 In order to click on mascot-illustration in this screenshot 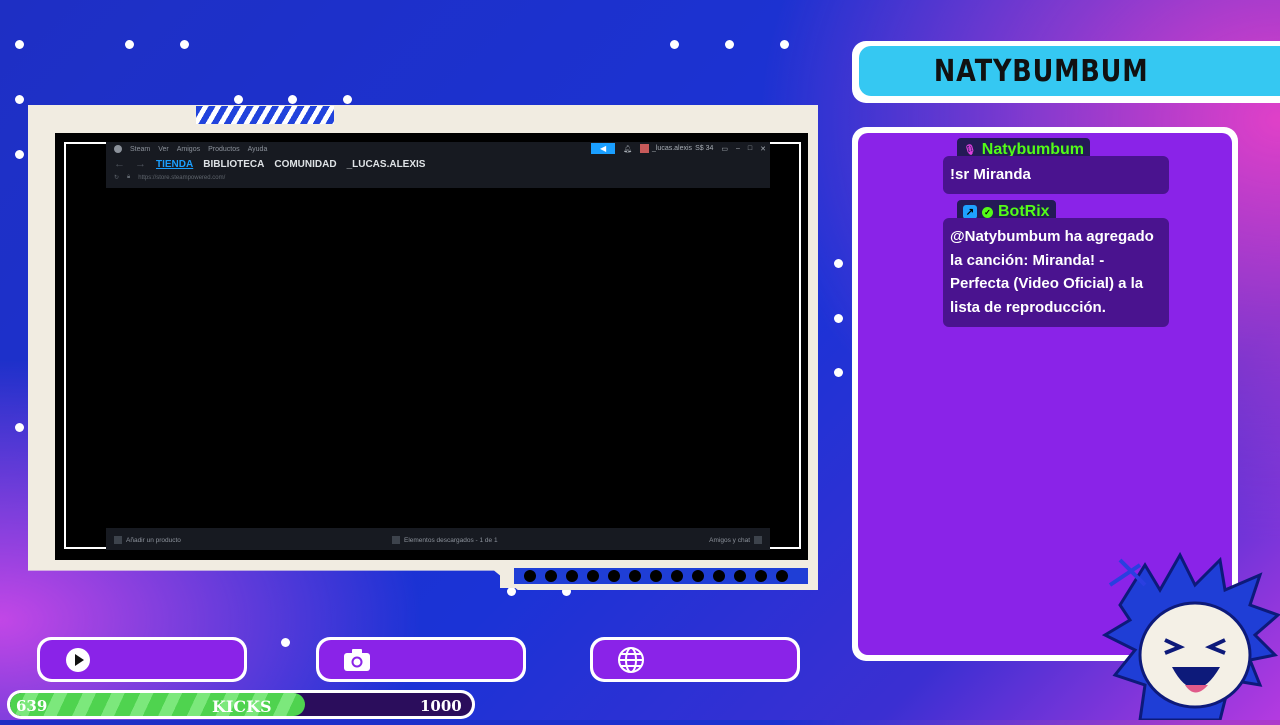, I will do `click(1190, 633)`.